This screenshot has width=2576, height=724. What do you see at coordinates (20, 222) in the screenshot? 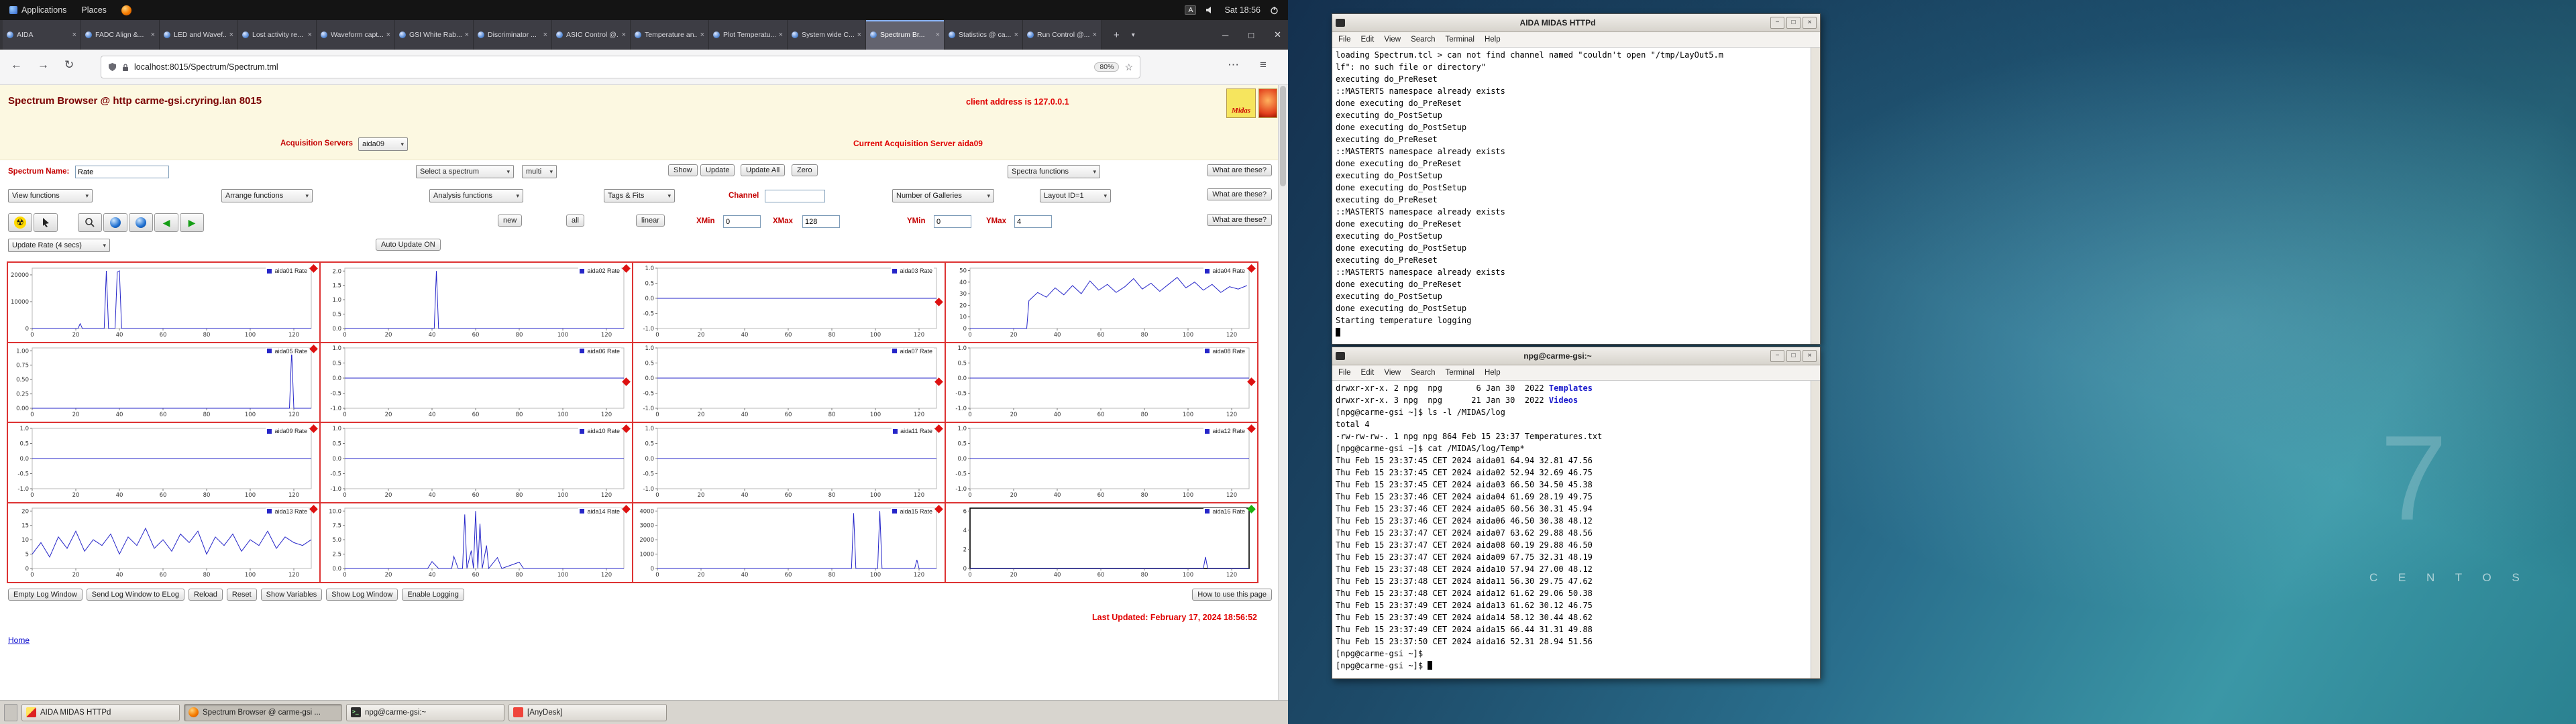
I see `radiation-source-button: ☢` at bounding box center [20, 222].